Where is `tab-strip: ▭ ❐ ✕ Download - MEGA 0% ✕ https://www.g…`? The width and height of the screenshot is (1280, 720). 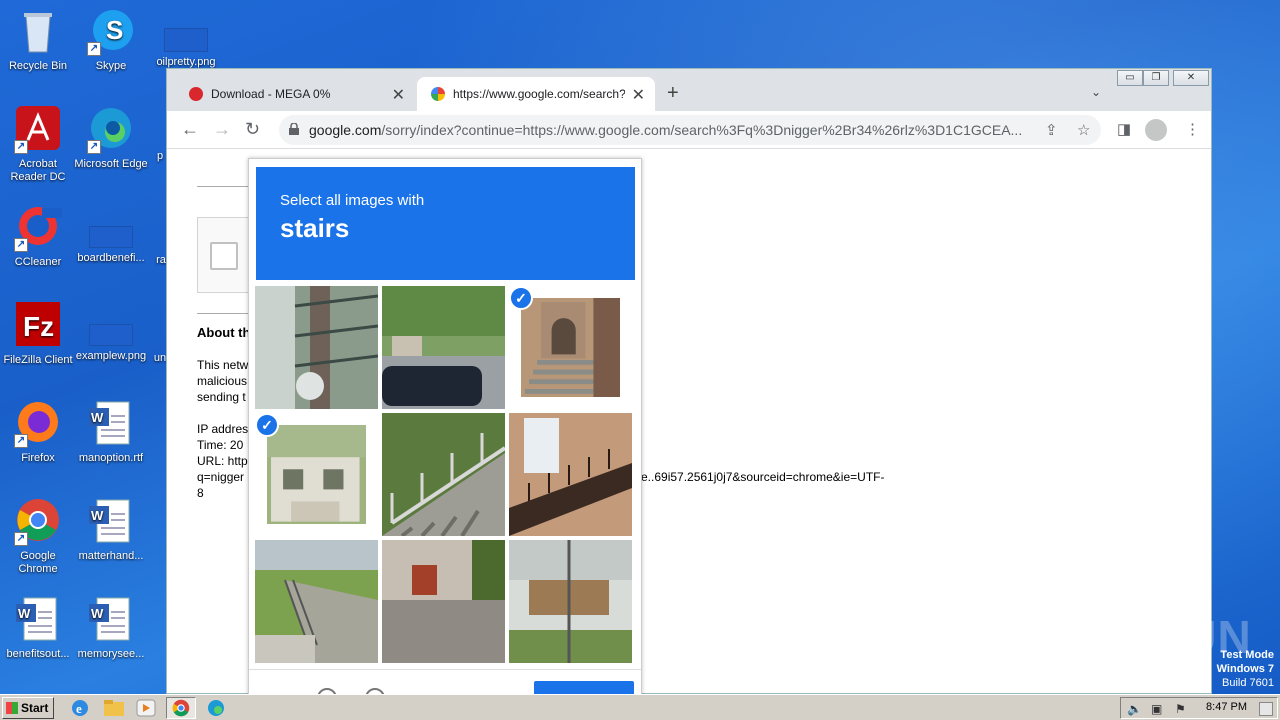 tab-strip: ▭ ❐ ✕ Download - MEGA 0% ✕ https://www.g… is located at coordinates (689, 90).